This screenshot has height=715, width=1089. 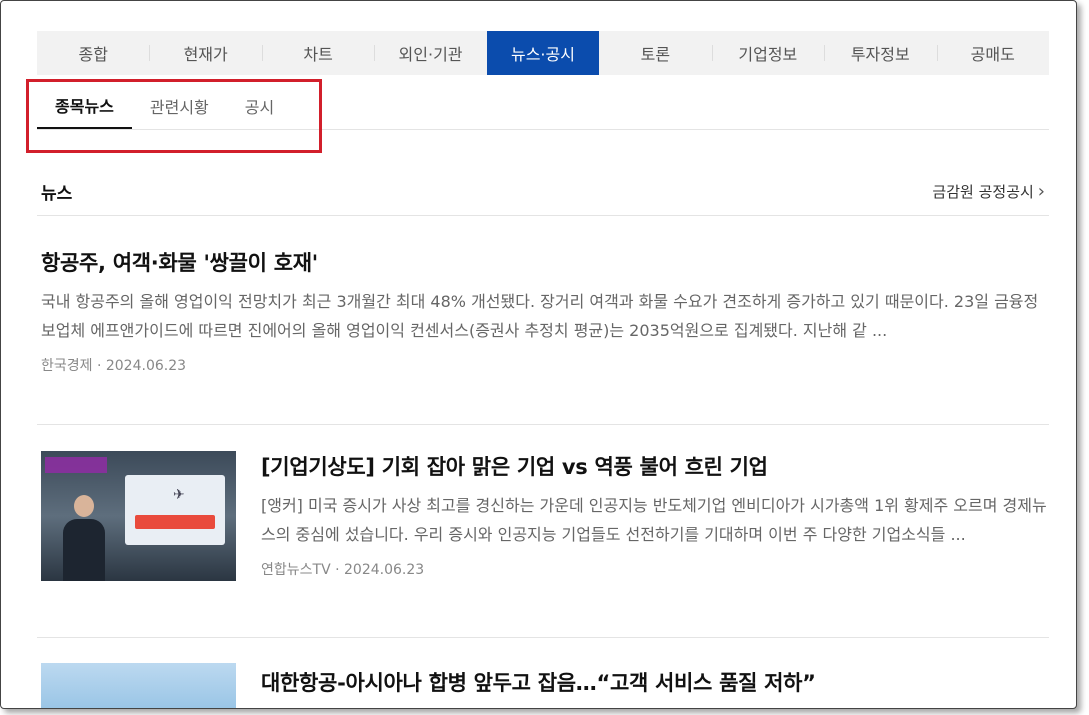 What do you see at coordinates (655, 53) in the screenshot?
I see `tab-discussion: 토론` at bounding box center [655, 53].